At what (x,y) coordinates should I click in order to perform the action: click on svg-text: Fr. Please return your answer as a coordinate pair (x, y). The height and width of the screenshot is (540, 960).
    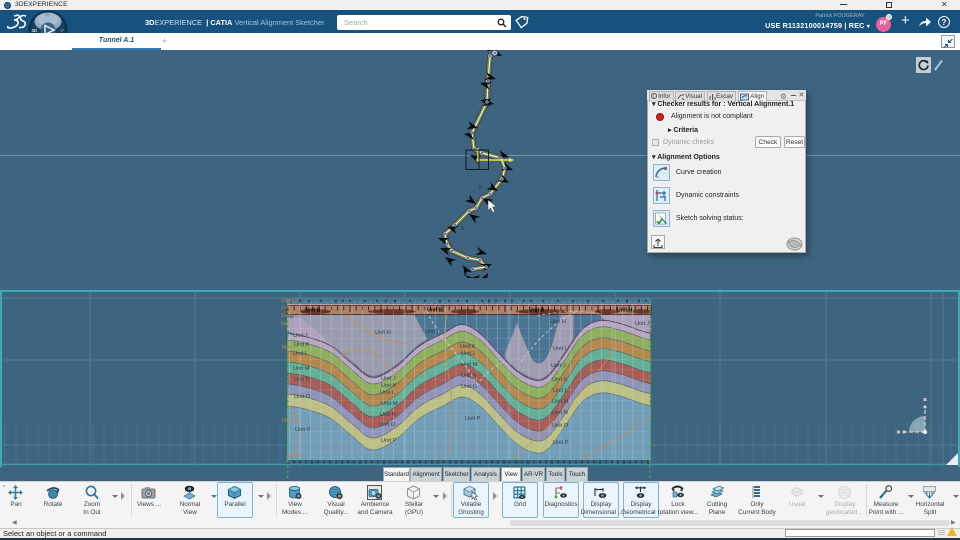
    Looking at the image, I should click on (48, 15).